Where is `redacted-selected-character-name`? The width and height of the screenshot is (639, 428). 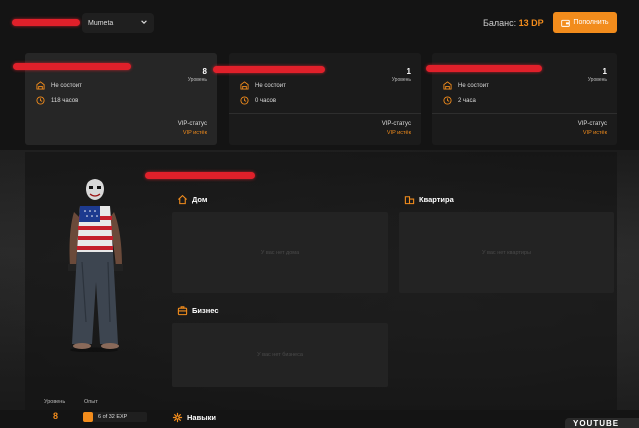 redacted-selected-character-name is located at coordinates (200, 175).